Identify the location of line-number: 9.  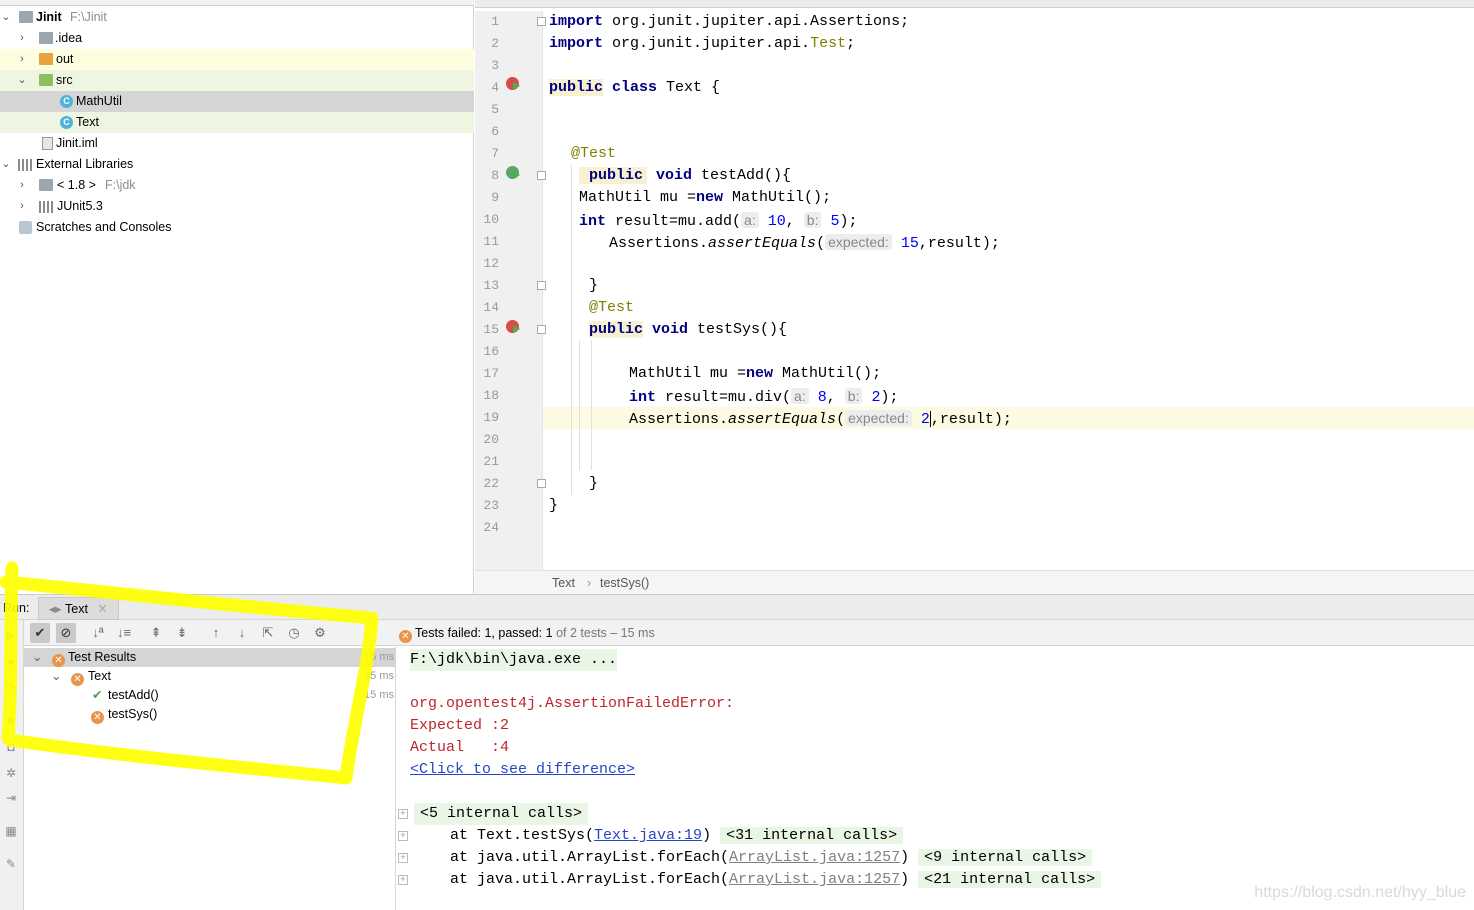
(495, 197).